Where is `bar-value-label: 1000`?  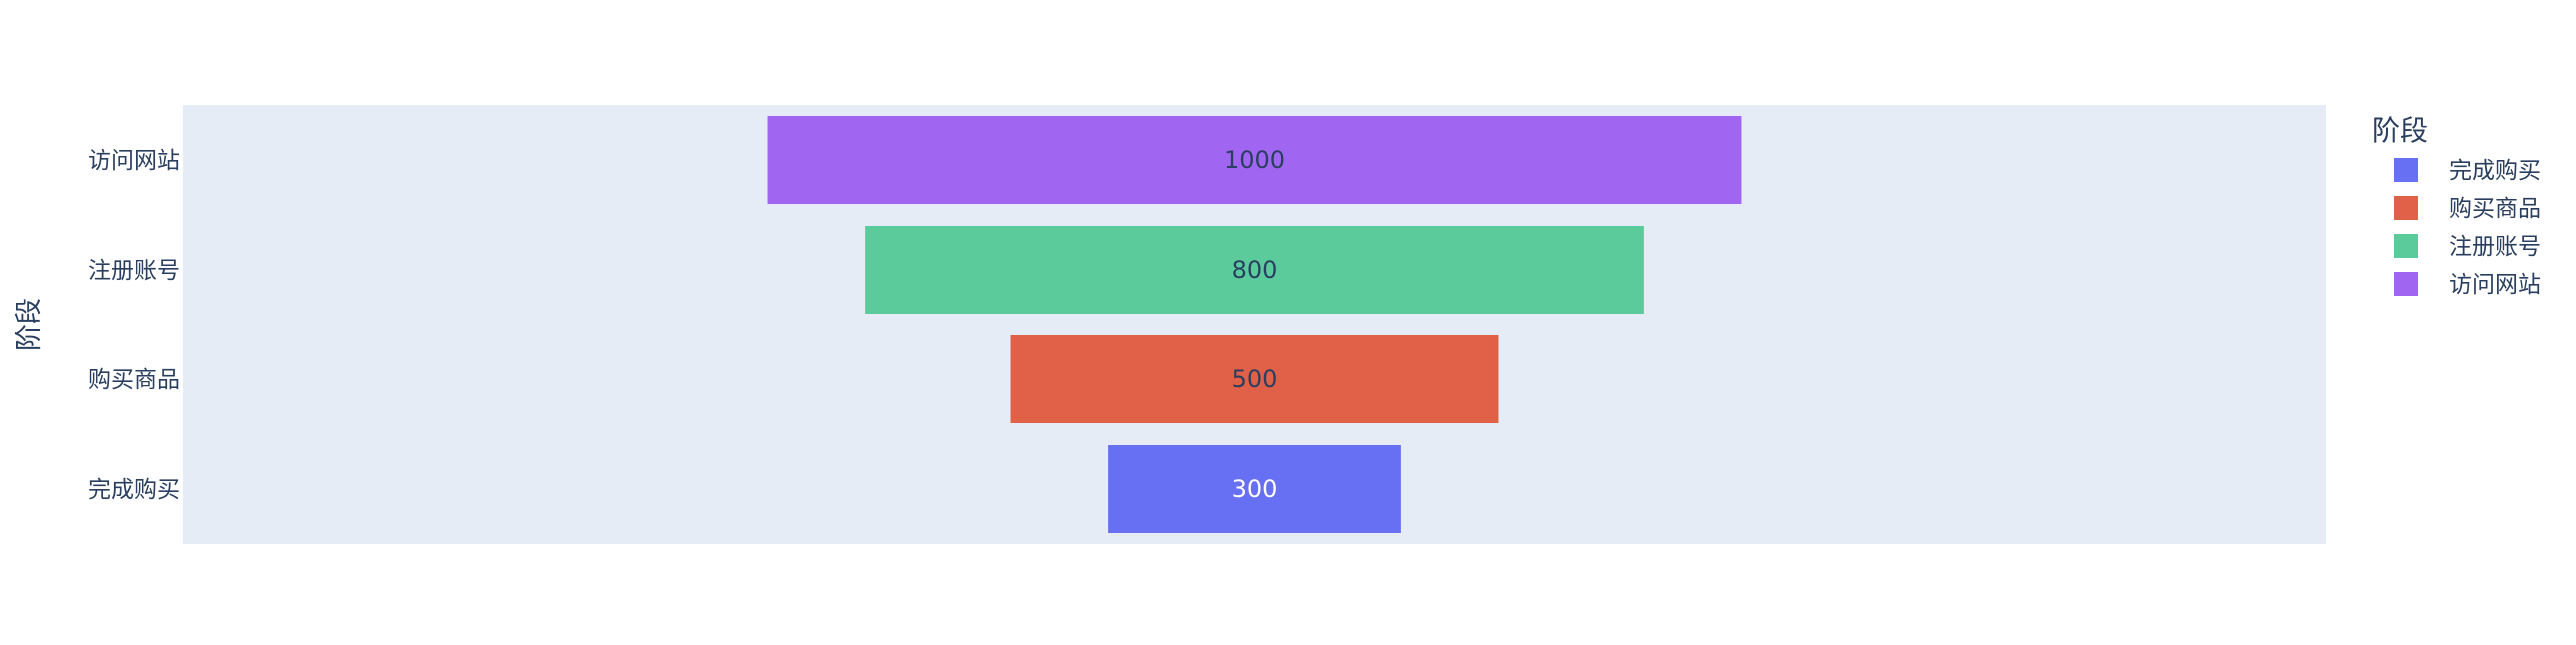
bar-value-label: 1000 is located at coordinates (1254, 160).